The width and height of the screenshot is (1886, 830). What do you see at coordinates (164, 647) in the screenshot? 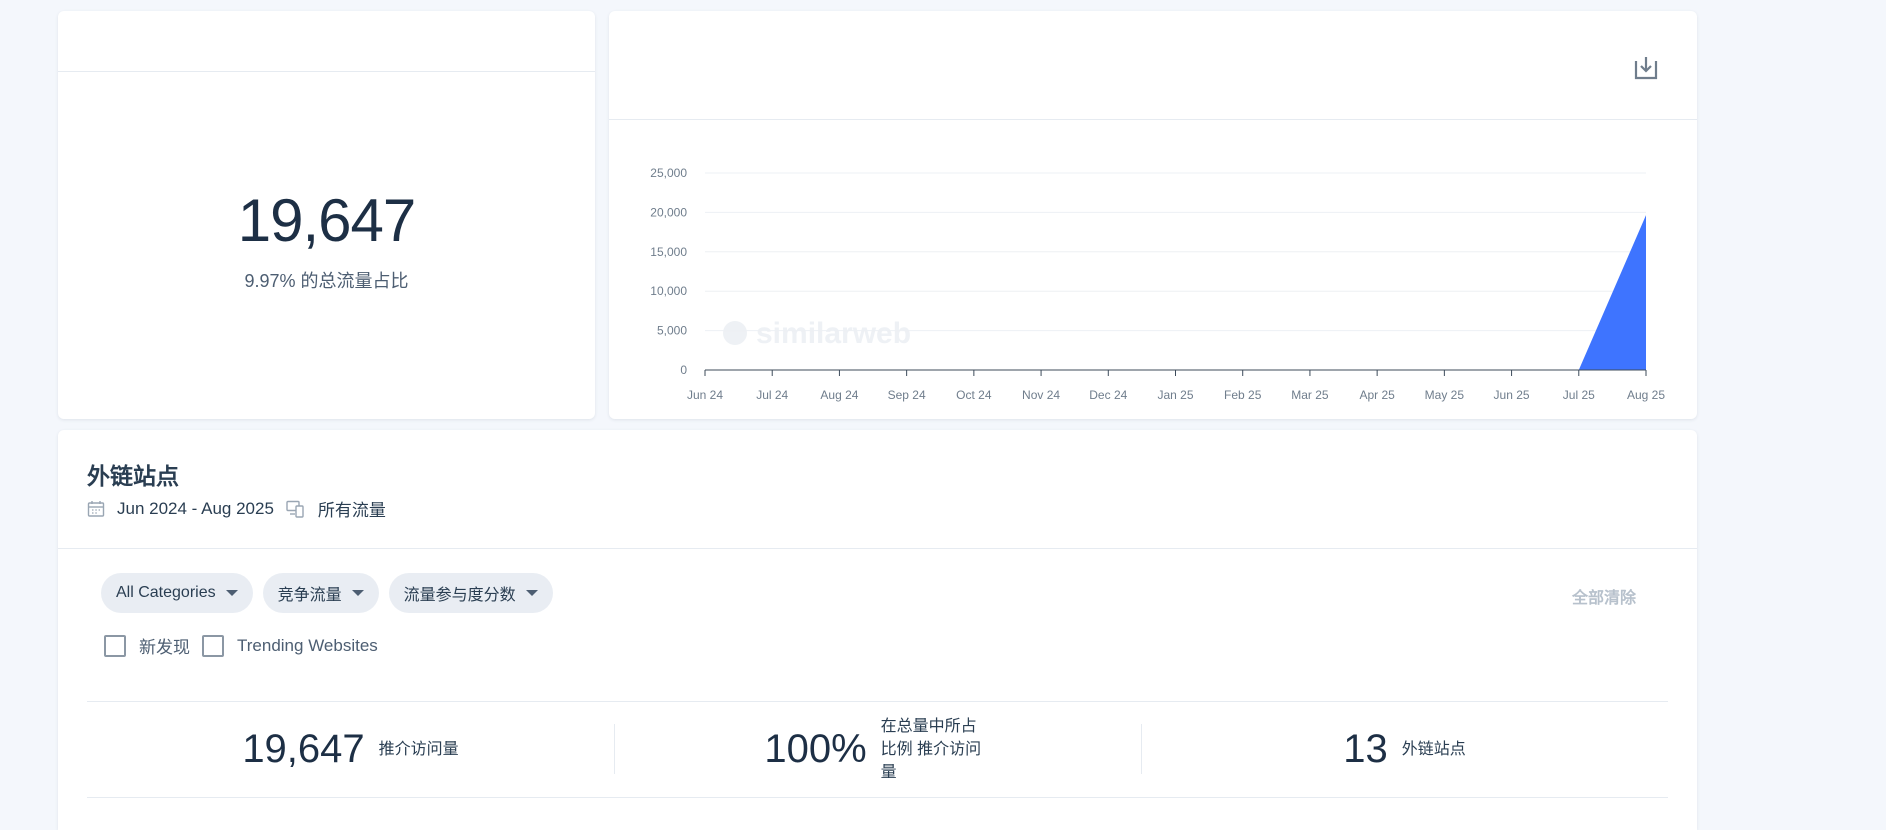
I see `checkbox-label: 新发现` at bounding box center [164, 647].